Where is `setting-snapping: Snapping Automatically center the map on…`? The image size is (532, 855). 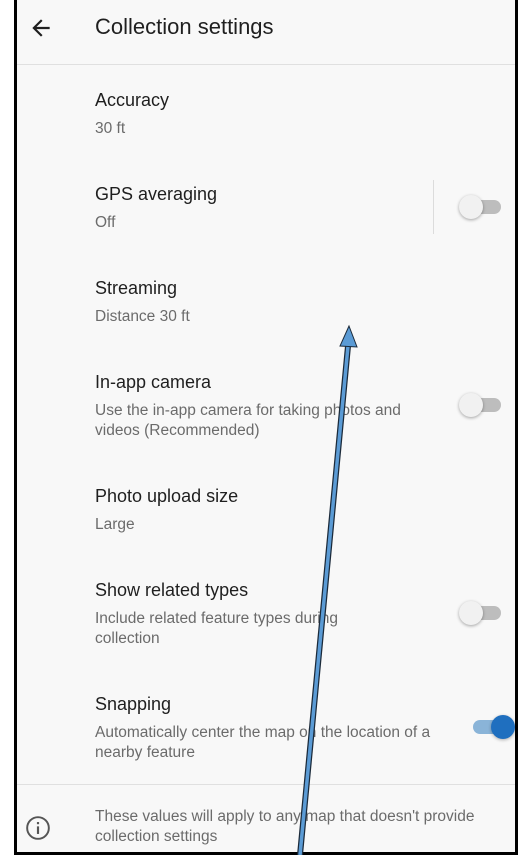 setting-snapping: Snapping Automatically center the map on… is located at coordinates (266, 726).